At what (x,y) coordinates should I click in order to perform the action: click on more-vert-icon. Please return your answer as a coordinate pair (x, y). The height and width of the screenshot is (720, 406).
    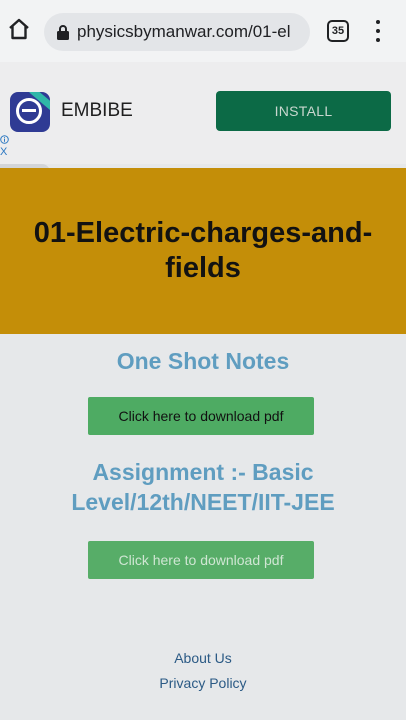
    Looking at the image, I should click on (378, 31).